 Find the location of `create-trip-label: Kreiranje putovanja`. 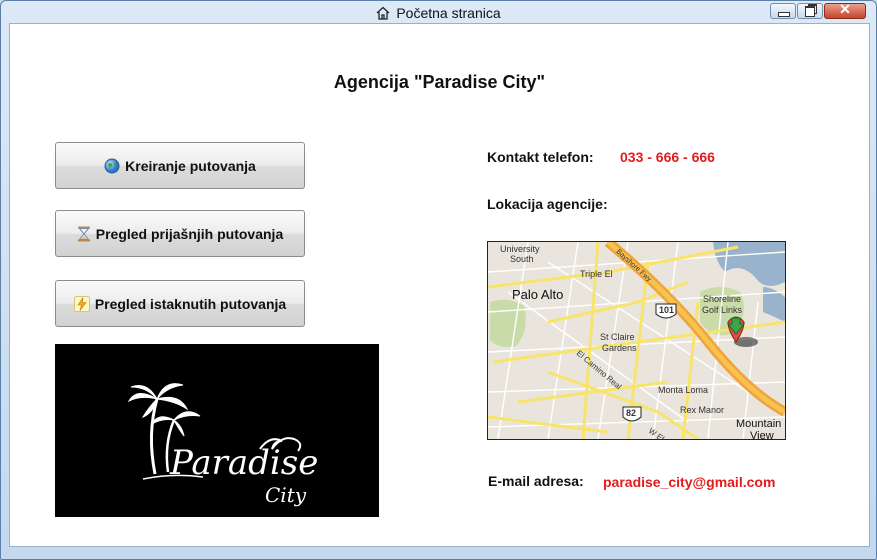

create-trip-label: Kreiranje putovanja is located at coordinates (190, 165).